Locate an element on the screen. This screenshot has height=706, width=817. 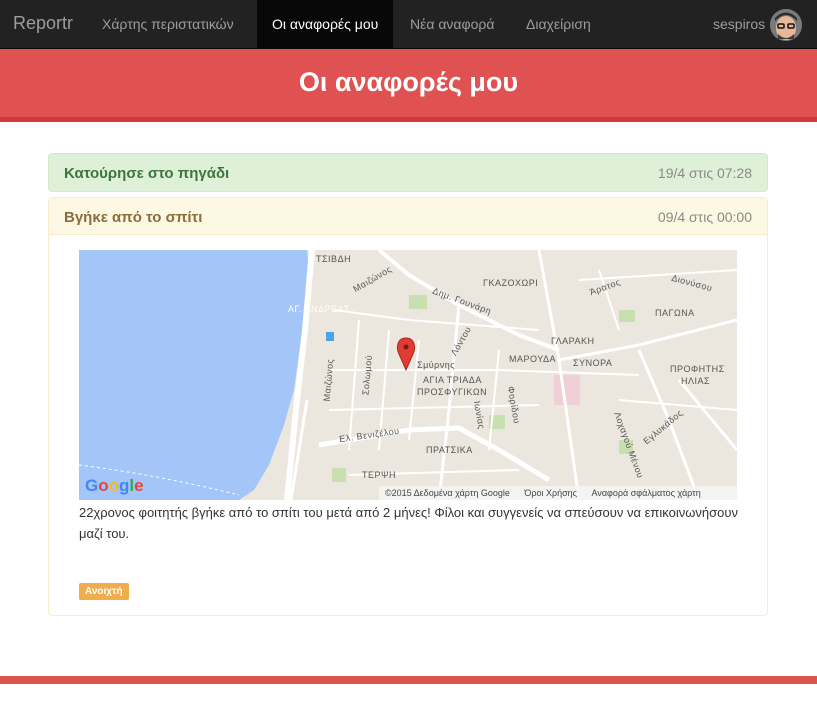
avatar-image is located at coordinates (786, 25).